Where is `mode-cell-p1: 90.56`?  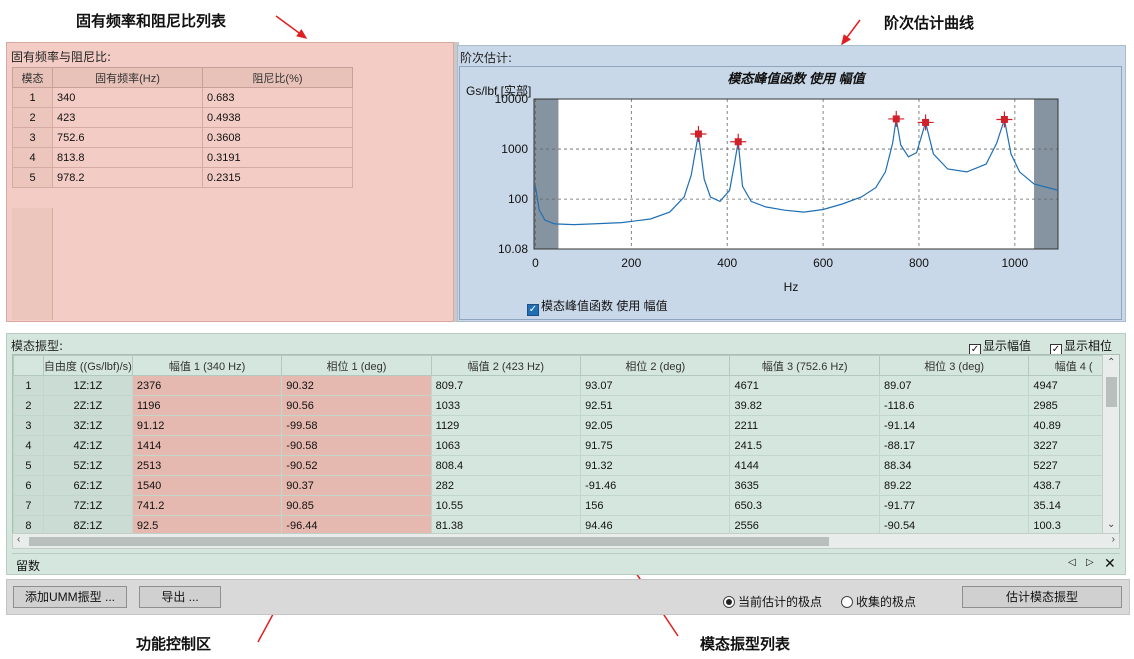
mode-cell-p1: 90.56 is located at coordinates (356, 405).